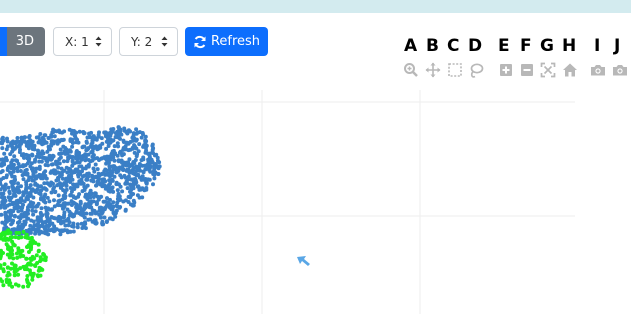 The height and width of the screenshot is (314, 631). What do you see at coordinates (453, 46) in the screenshot?
I see `modebar-letter-c: C` at bounding box center [453, 46].